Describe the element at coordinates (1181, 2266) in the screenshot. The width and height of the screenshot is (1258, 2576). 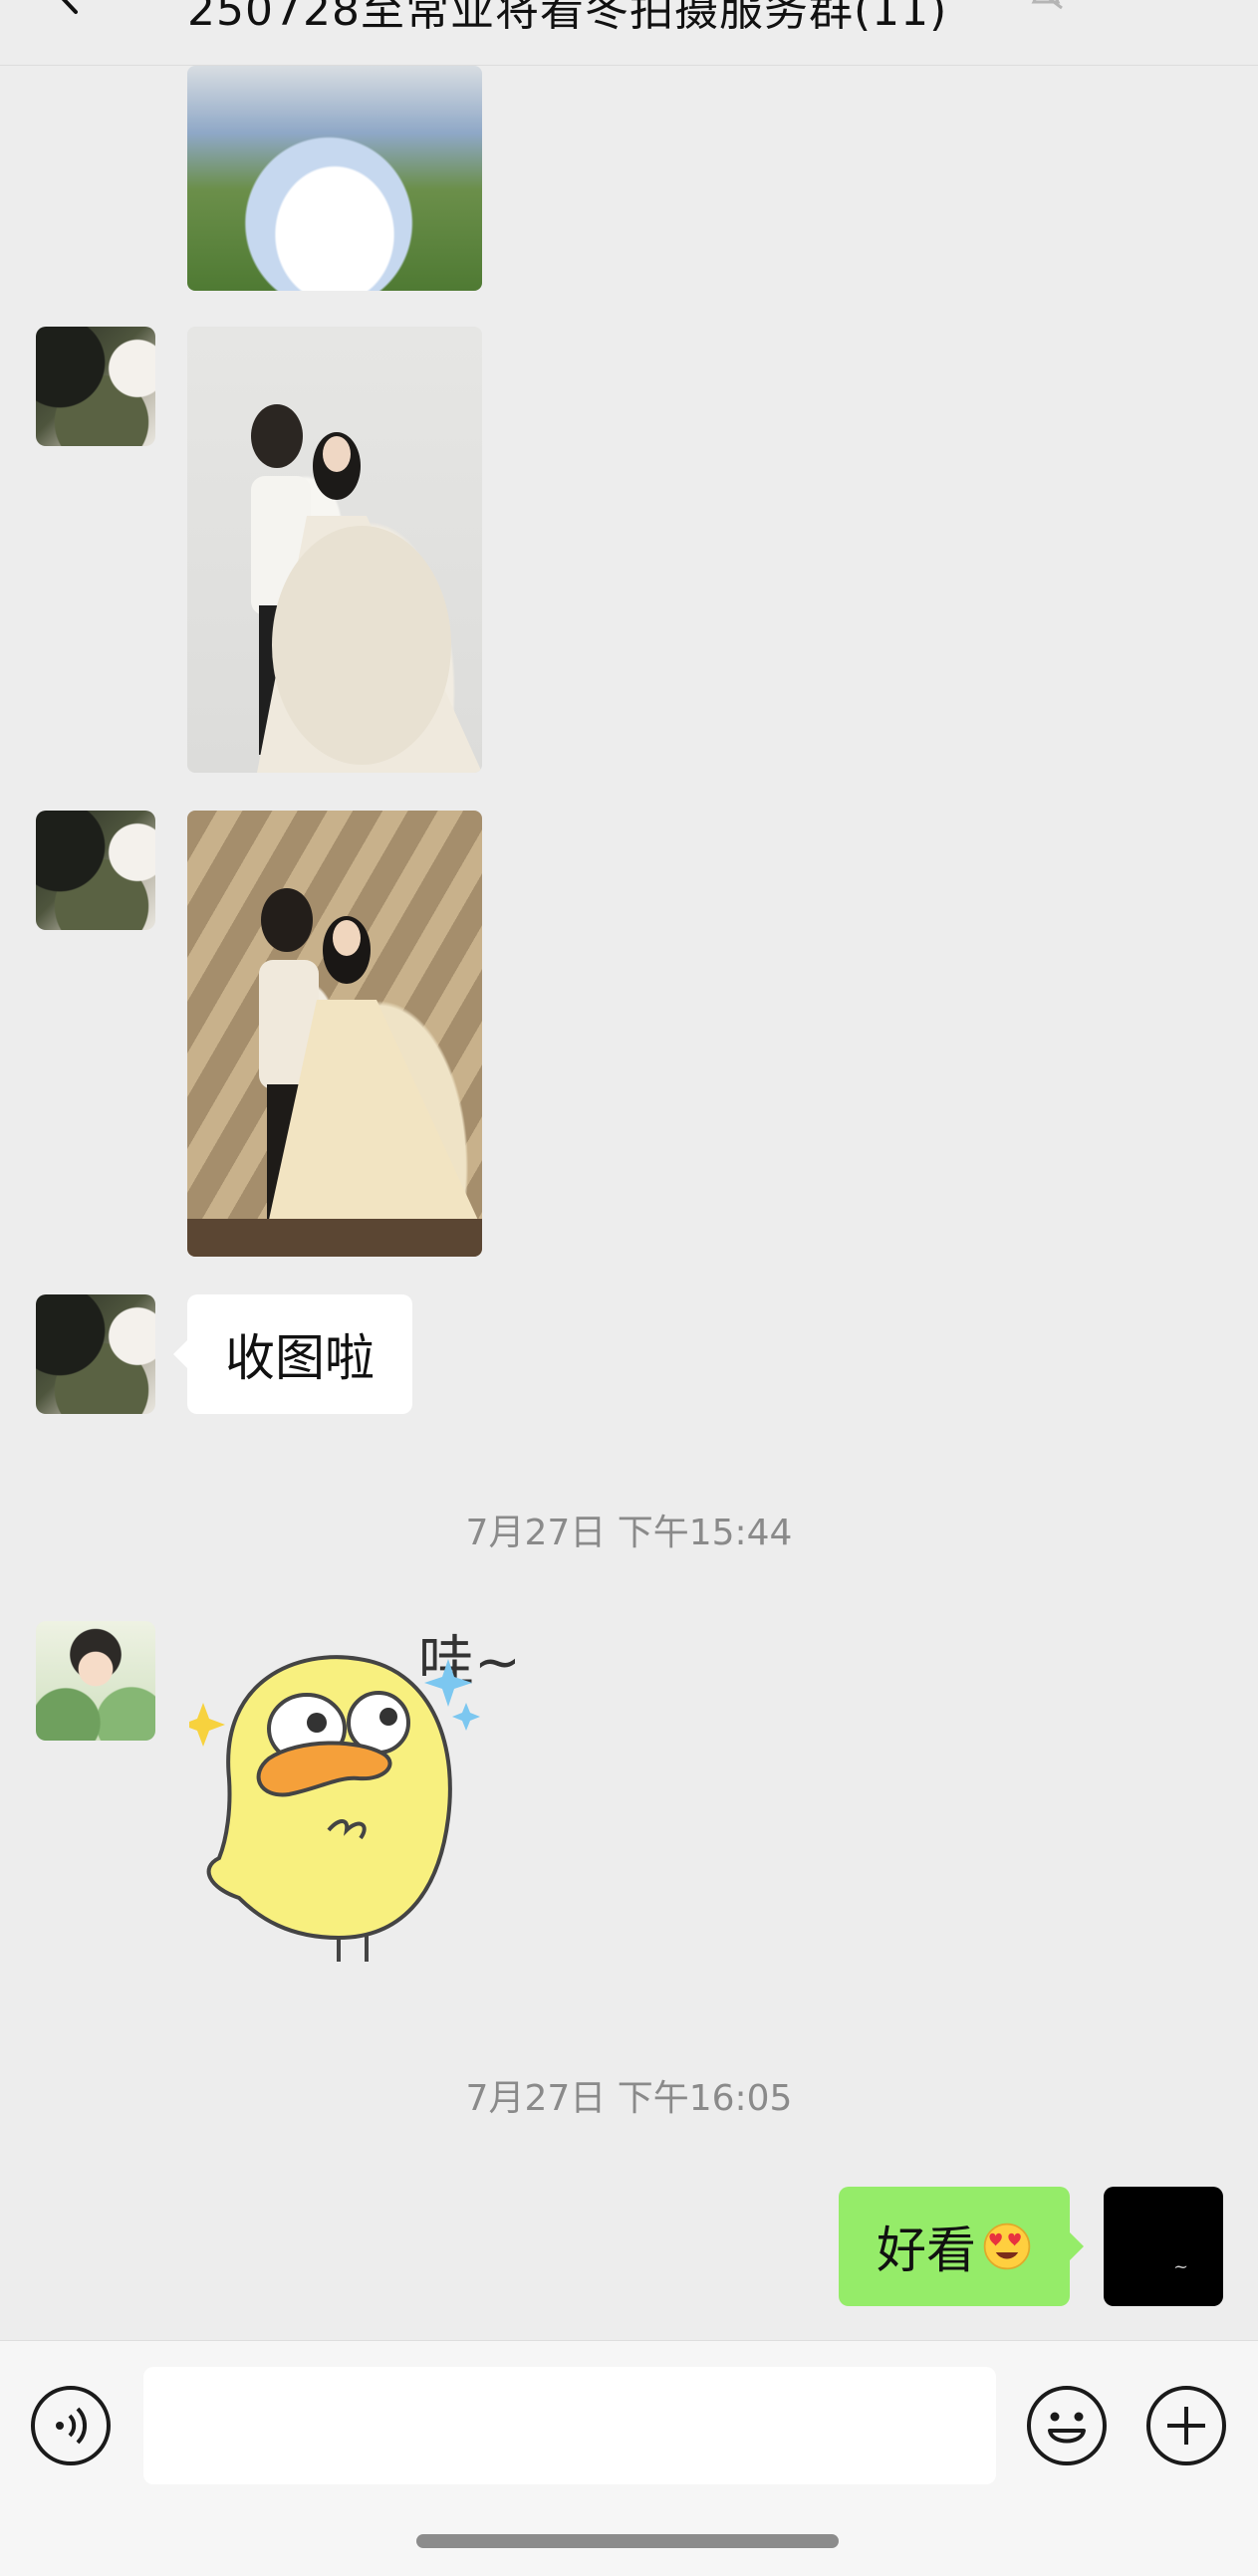
I see `signature-mark: ~` at that location.